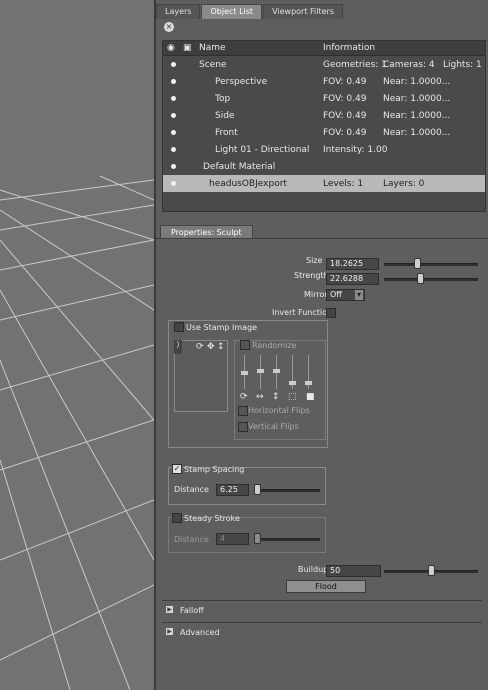 The width and height of the screenshot is (488, 690). Describe the element at coordinates (280, 373) in the screenshot. I see `randomize-sliders` at that location.